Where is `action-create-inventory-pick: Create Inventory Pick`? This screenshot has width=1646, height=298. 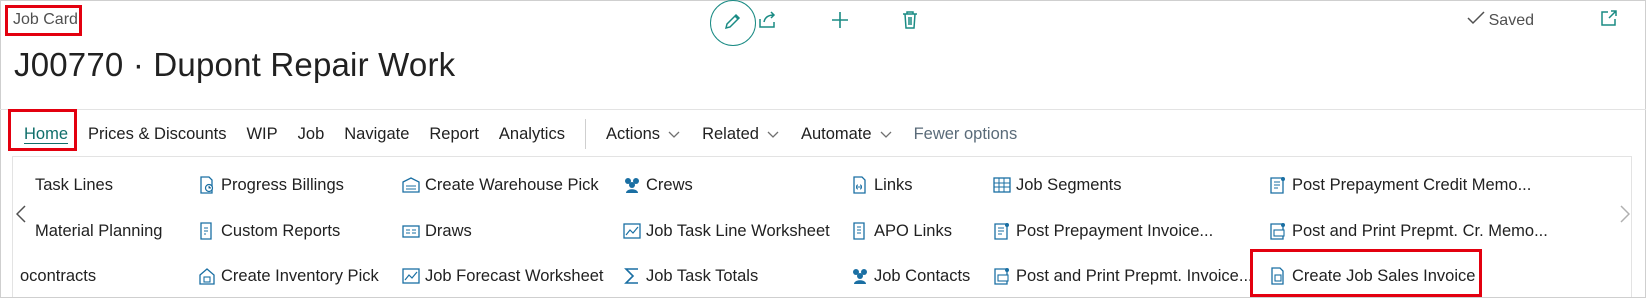 action-create-inventory-pick: Create Inventory Pick is located at coordinates (288, 276).